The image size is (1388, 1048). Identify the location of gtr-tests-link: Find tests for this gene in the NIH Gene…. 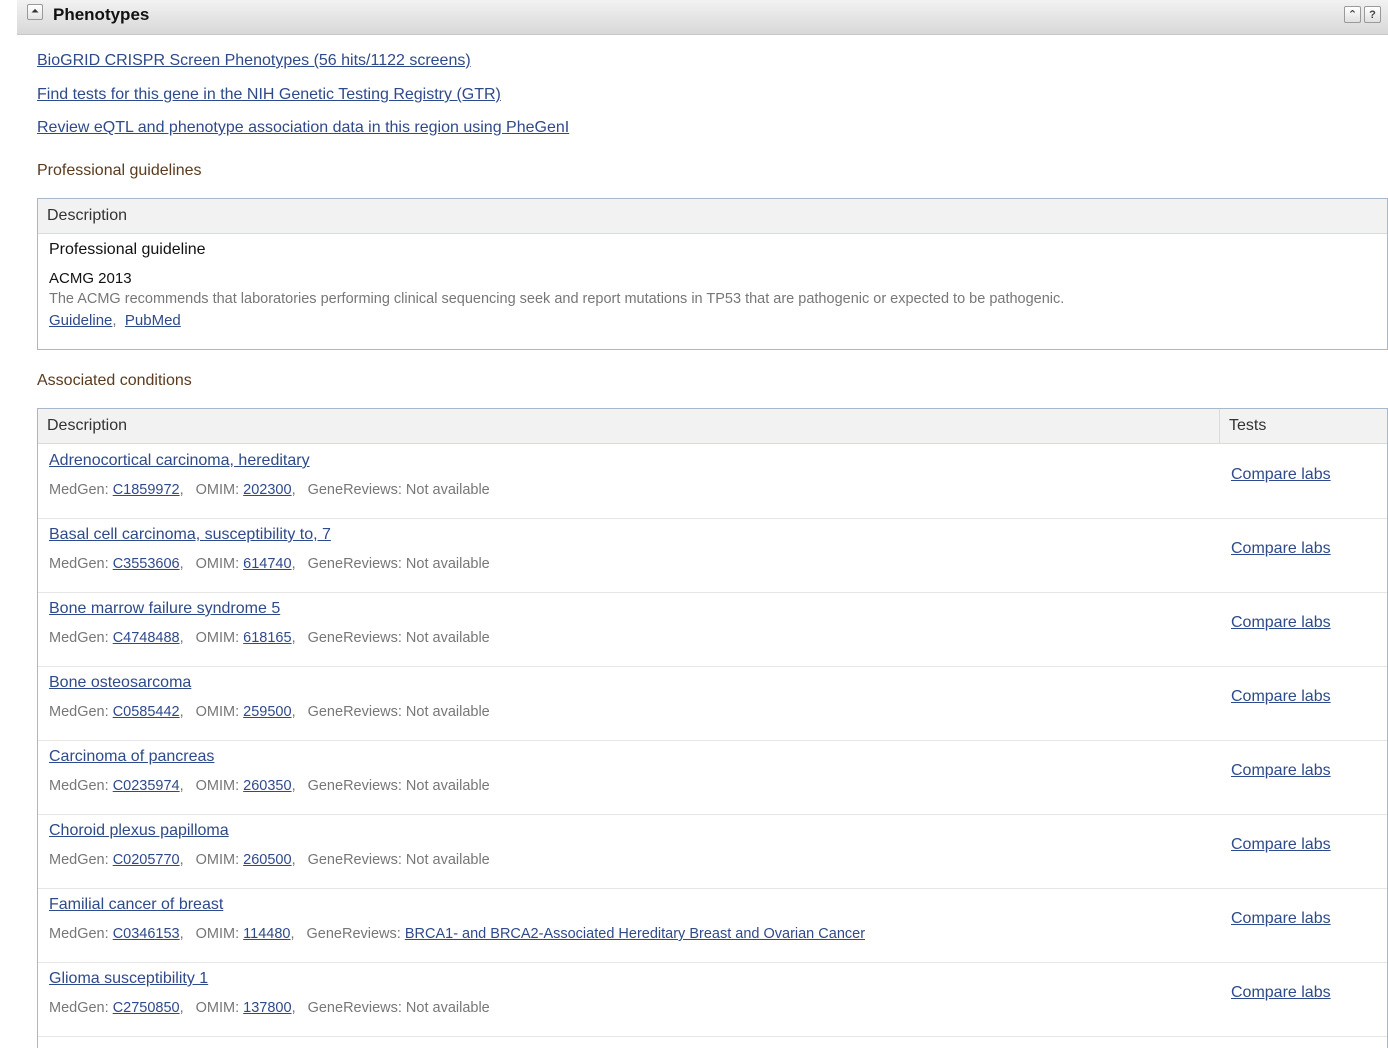
(269, 95).